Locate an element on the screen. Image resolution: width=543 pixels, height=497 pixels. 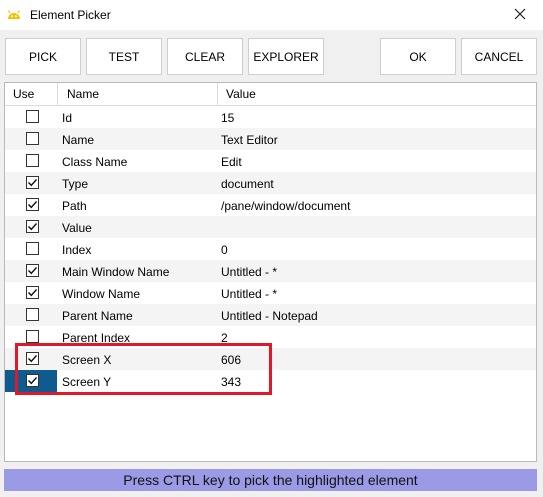
property-name: Type is located at coordinates (75, 184).